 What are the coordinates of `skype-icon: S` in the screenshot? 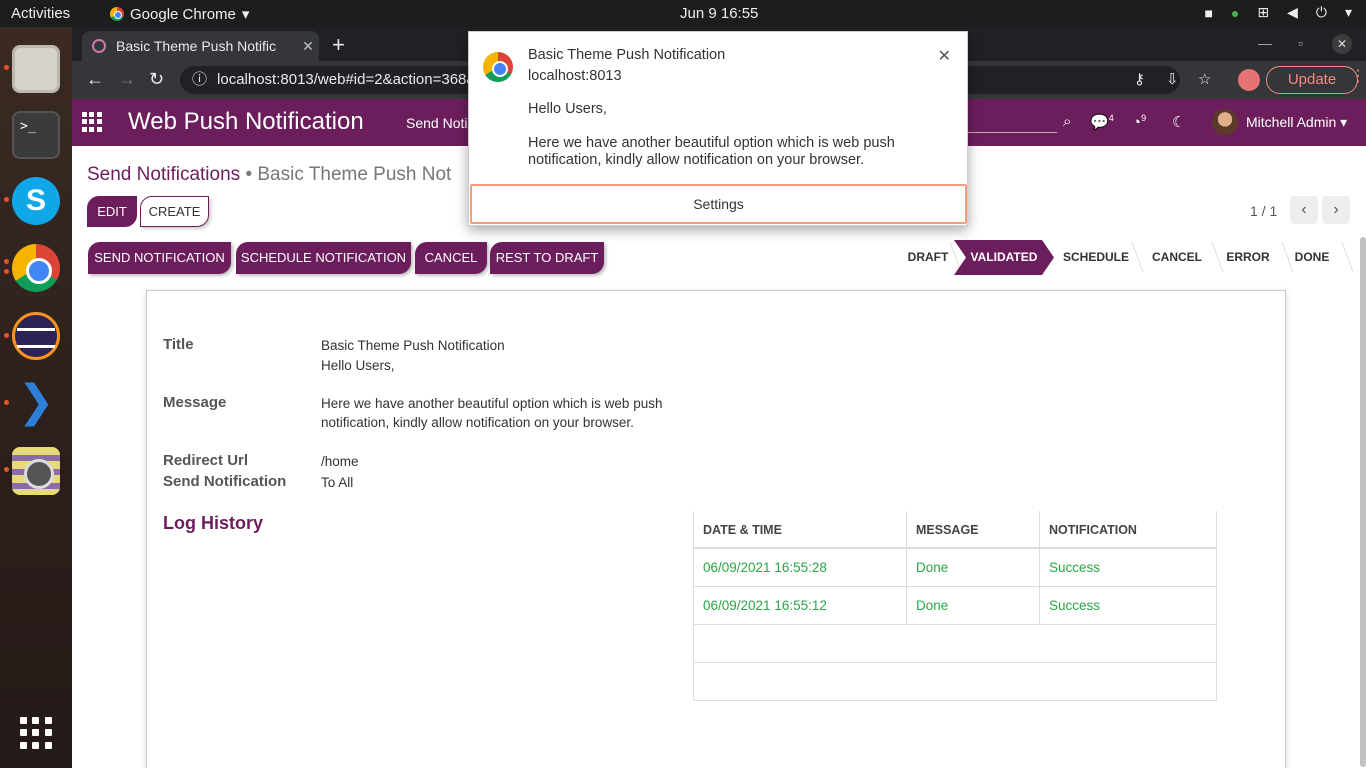 It's located at (36, 201).